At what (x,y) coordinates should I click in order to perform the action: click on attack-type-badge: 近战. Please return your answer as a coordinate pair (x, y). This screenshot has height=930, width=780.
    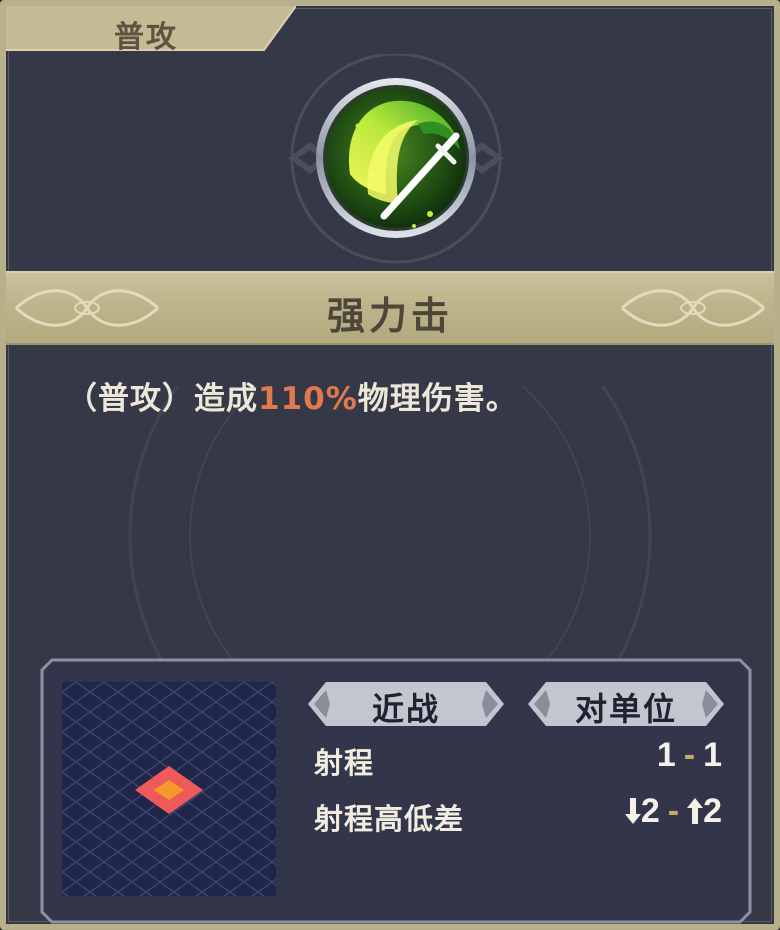
    Looking at the image, I should click on (406, 705).